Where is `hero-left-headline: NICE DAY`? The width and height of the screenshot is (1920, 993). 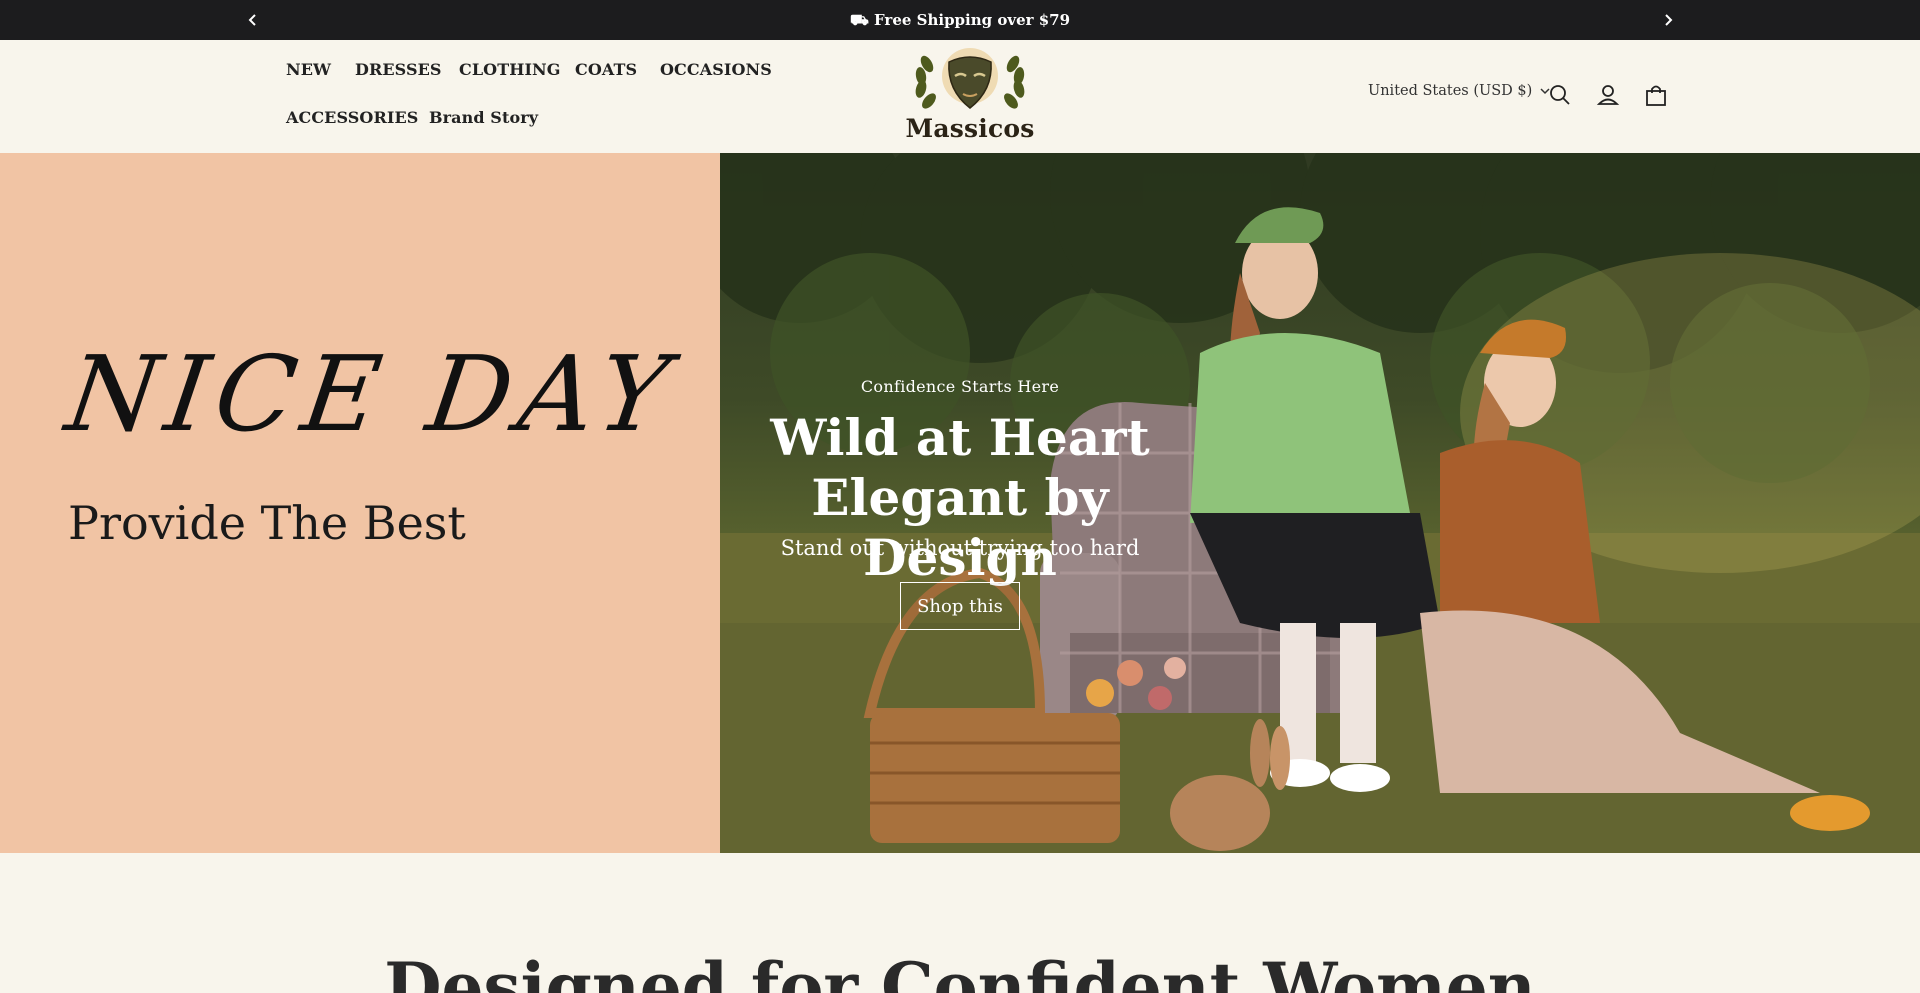
hero-left-headline: NICE DAY is located at coordinates (372, 394).